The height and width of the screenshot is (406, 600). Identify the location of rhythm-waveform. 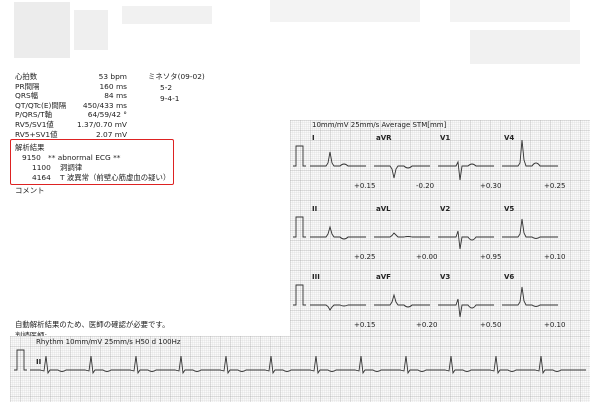
(308, 365).